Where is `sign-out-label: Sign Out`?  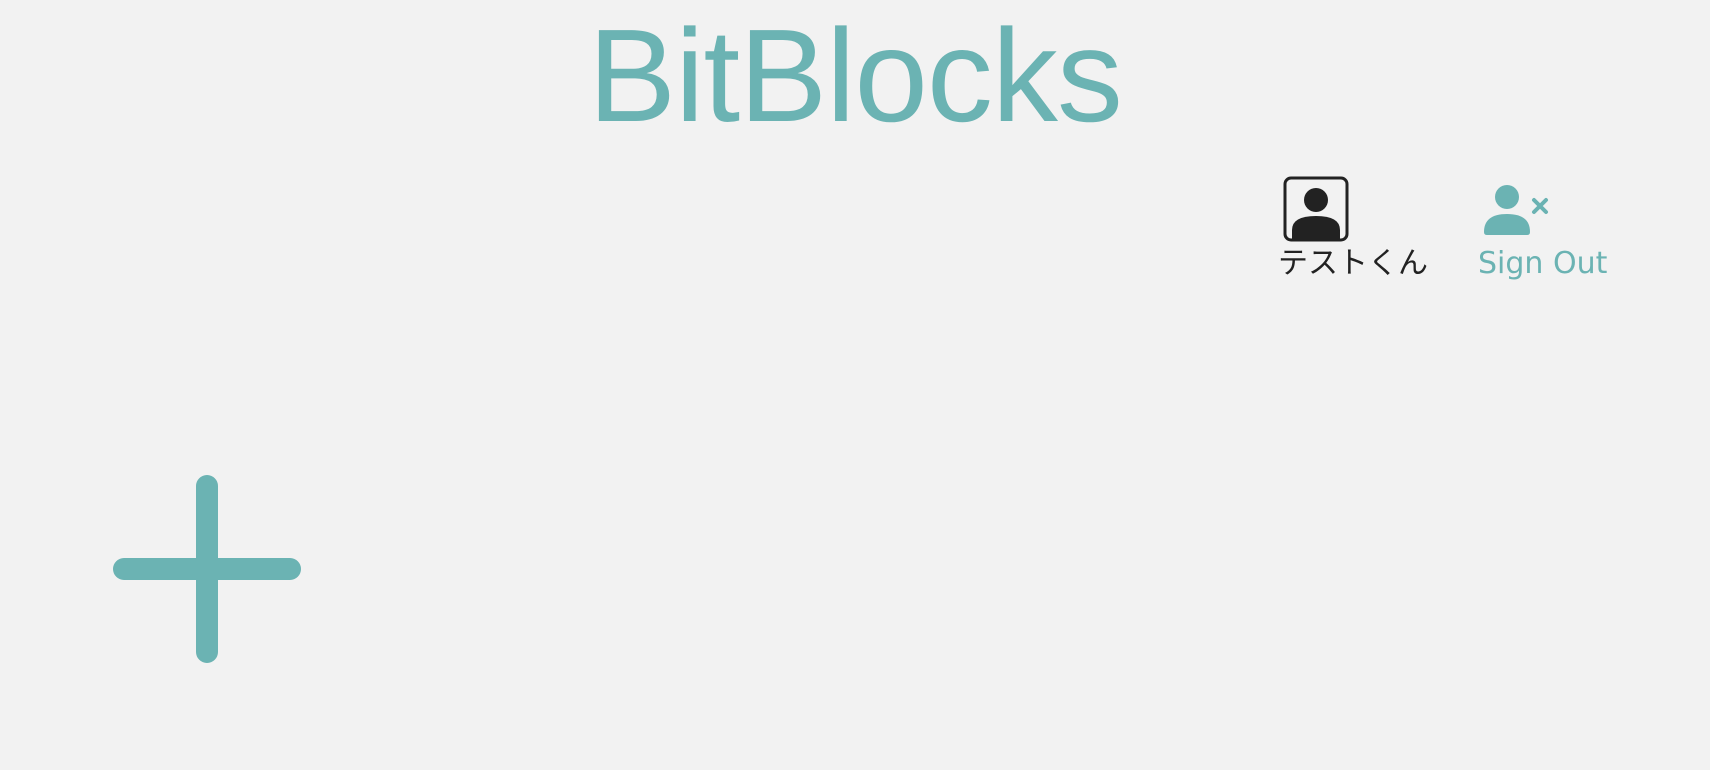
sign-out-label: Sign Out is located at coordinates (1543, 263).